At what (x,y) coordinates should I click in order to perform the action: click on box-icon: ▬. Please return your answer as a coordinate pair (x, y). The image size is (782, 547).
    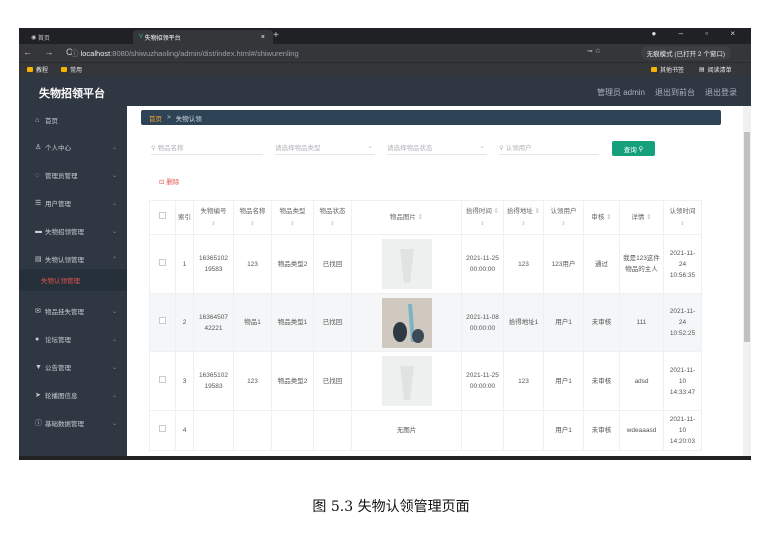
    Looking at the image, I should click on (38, 231).